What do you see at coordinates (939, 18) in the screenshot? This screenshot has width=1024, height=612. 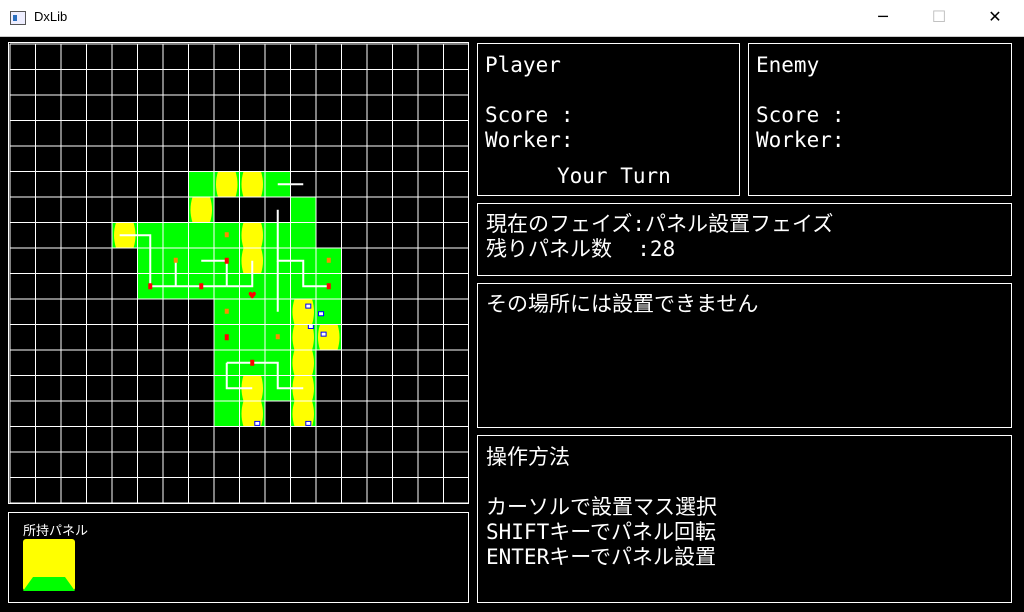 I see `maximize-button: ☐` at bounding box center [939, 18].